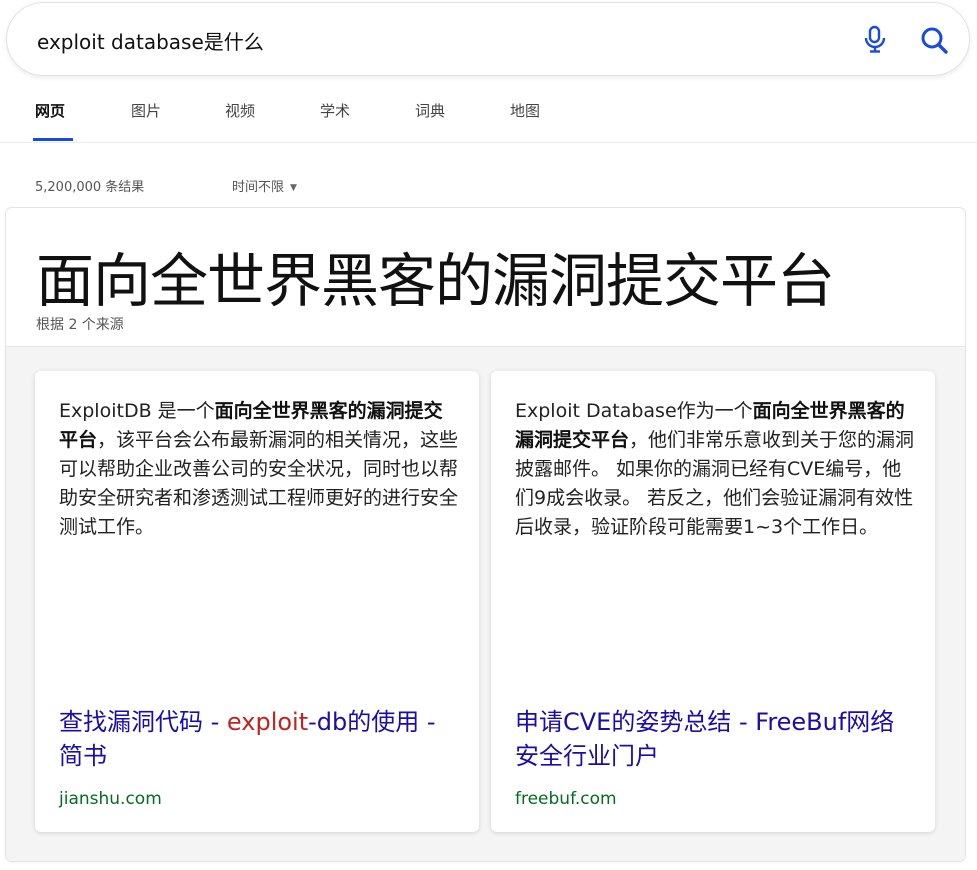  Describe the element at coordinates (525, 120) in the screenshot. I see `tab-maps: 地图` at that location.